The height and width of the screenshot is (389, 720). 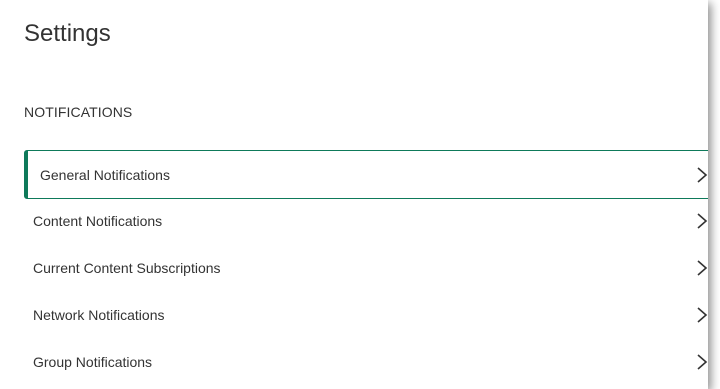 I want to click on list-item-label: Content Notifications, so click(x=98, y=221).